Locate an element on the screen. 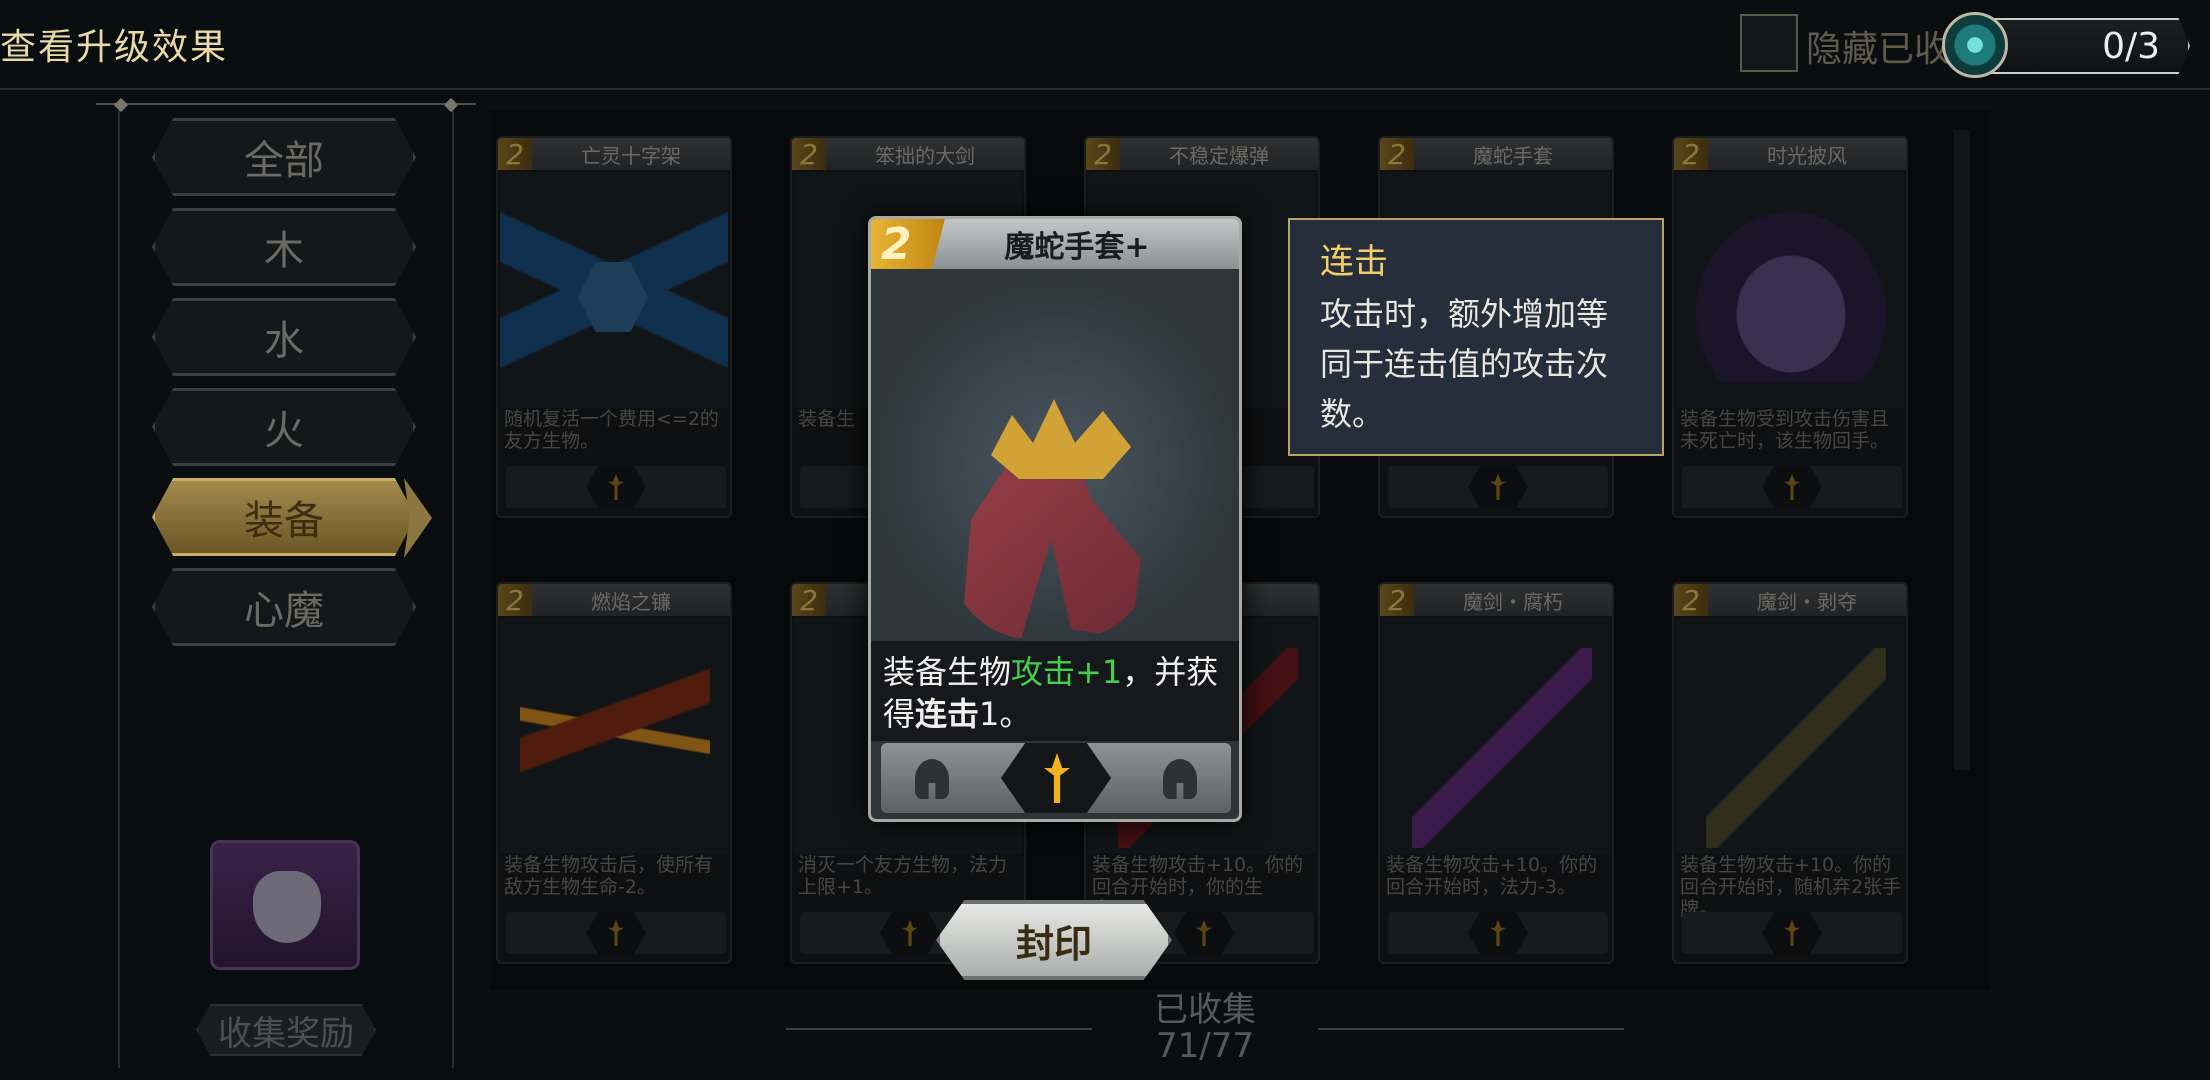 Image resolution: width=2210 pixels, height=1080 pixels. card-flame-scythe: 2 燃焰之镰 装备生物攻击后，使所有敌方生物生命-2。 is located at coordinates (614, 773).